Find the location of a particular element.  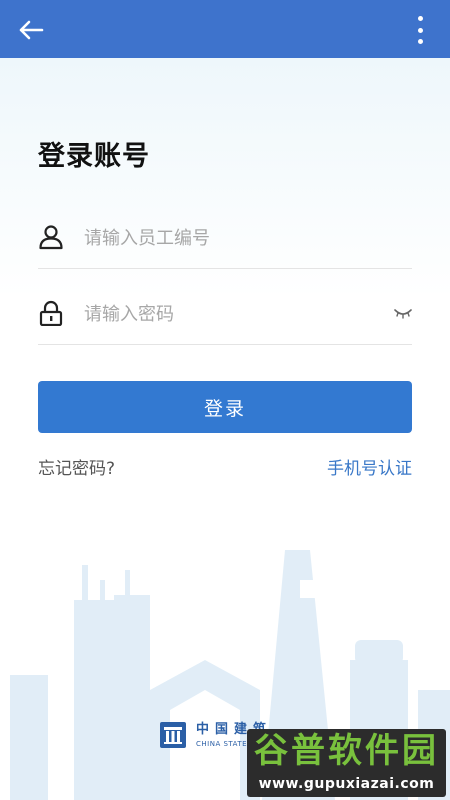

watermark-name: 谷普软件园 is located at coordinates (346, 751).